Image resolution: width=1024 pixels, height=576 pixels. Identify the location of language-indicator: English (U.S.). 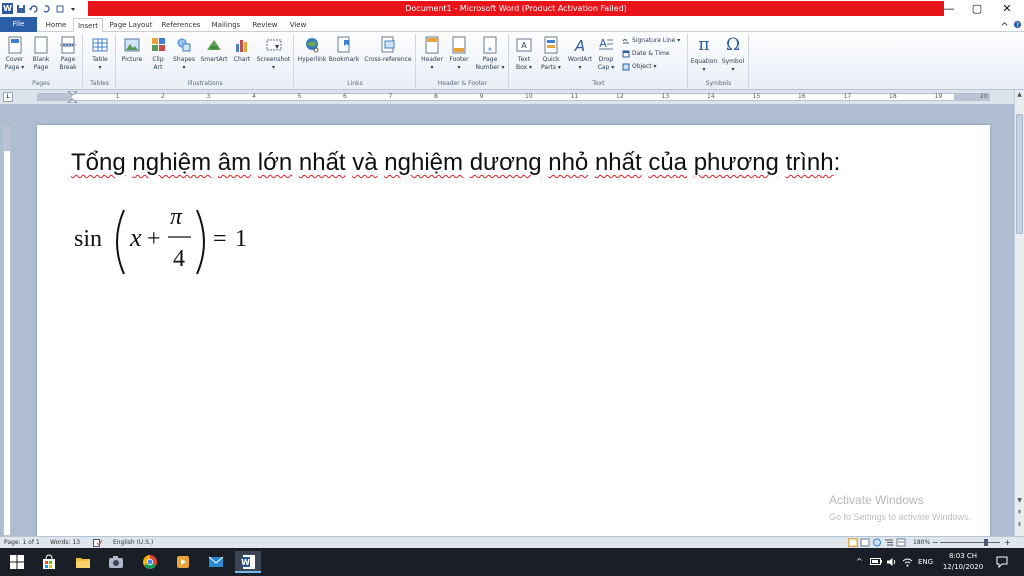
(133, 542).